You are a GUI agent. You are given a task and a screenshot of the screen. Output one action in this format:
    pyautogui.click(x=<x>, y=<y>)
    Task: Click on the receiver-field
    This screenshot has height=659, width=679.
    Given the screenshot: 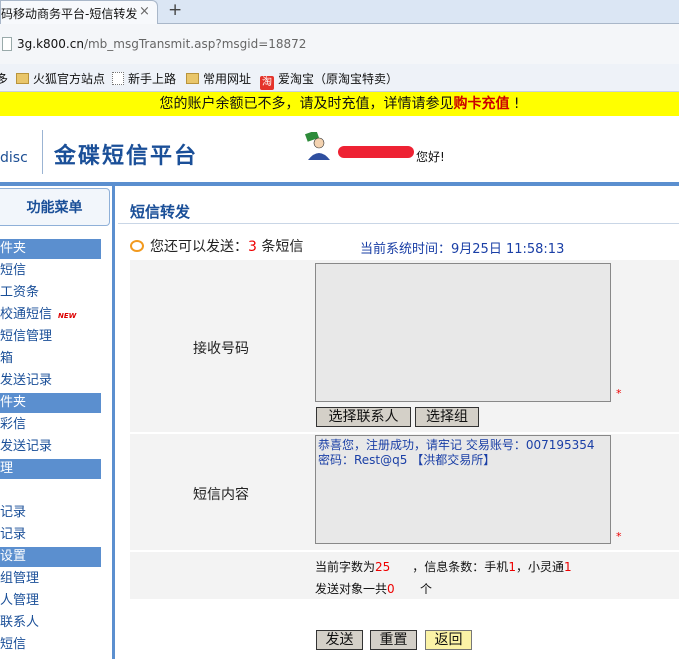 What is the action you would take?
    pyautogui.click(x=463, y=332)
    